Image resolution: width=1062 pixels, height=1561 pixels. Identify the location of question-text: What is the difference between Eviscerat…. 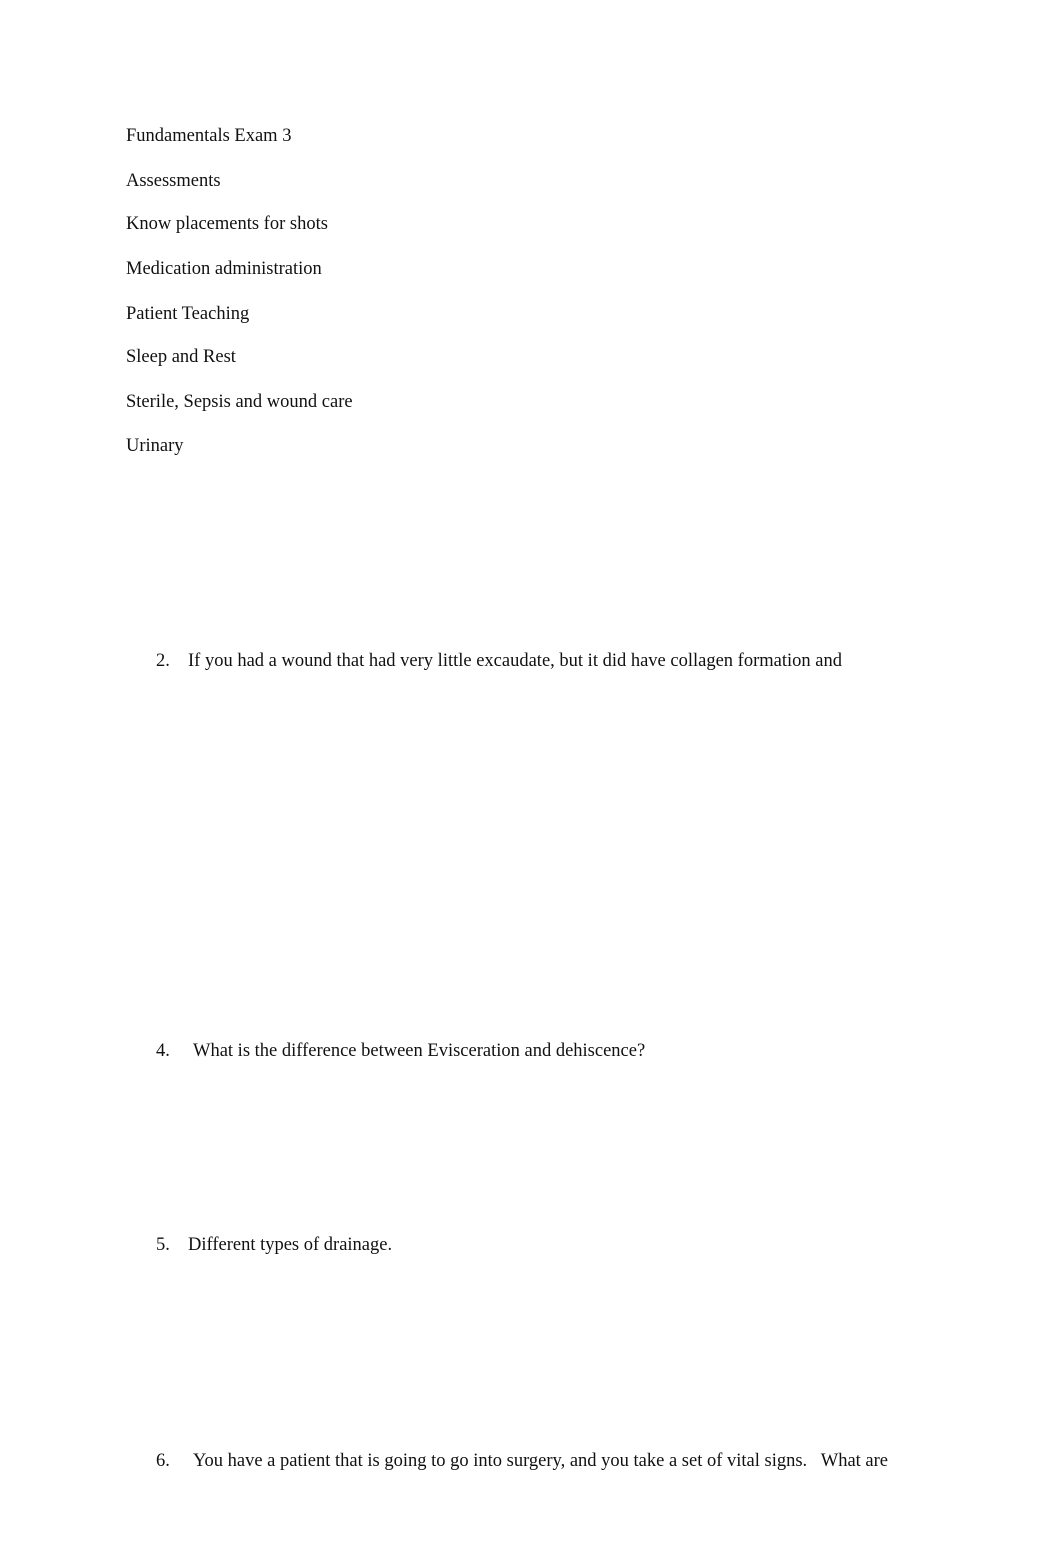
(419, 1051).